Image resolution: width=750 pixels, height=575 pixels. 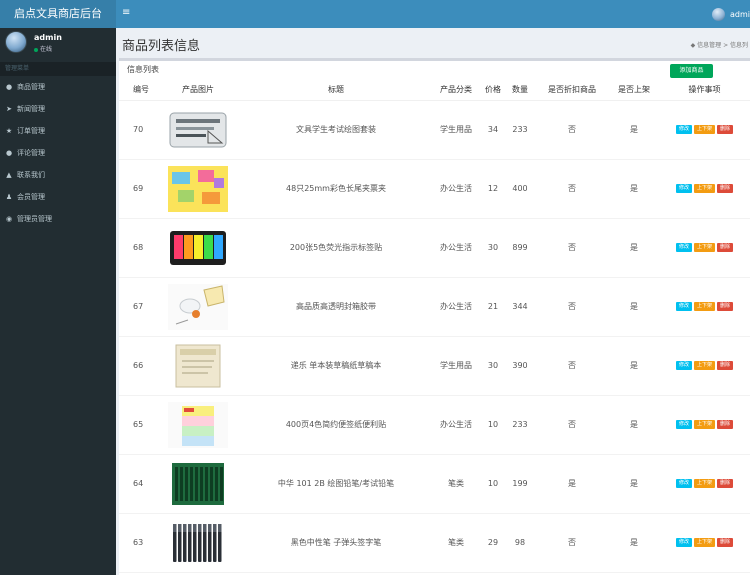 I want to click on user-panel: admin 在线, so click(x=58, y=45).